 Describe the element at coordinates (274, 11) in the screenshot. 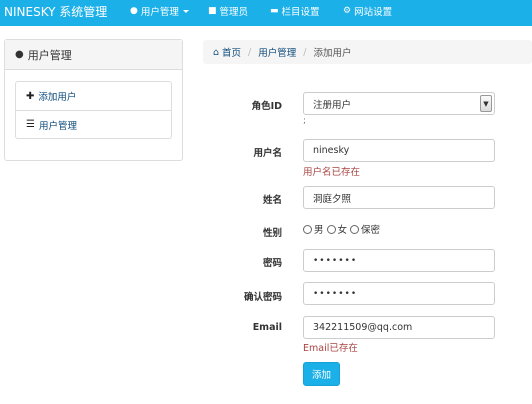

I see `folder-icon: ▬` at that location.